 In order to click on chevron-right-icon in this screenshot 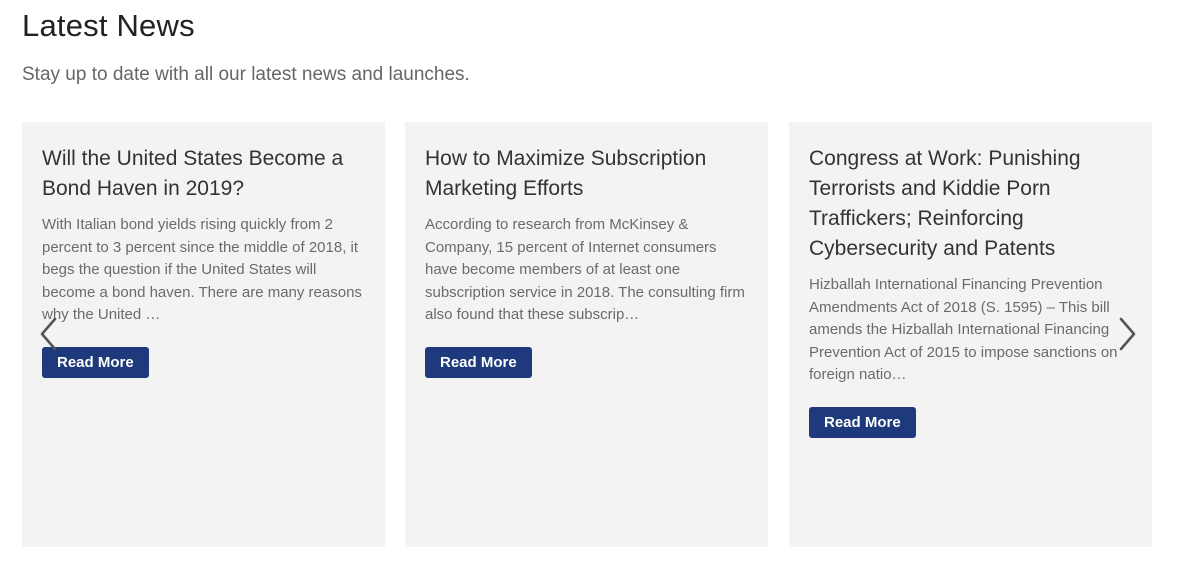, I will do `click(1127, 334)`.